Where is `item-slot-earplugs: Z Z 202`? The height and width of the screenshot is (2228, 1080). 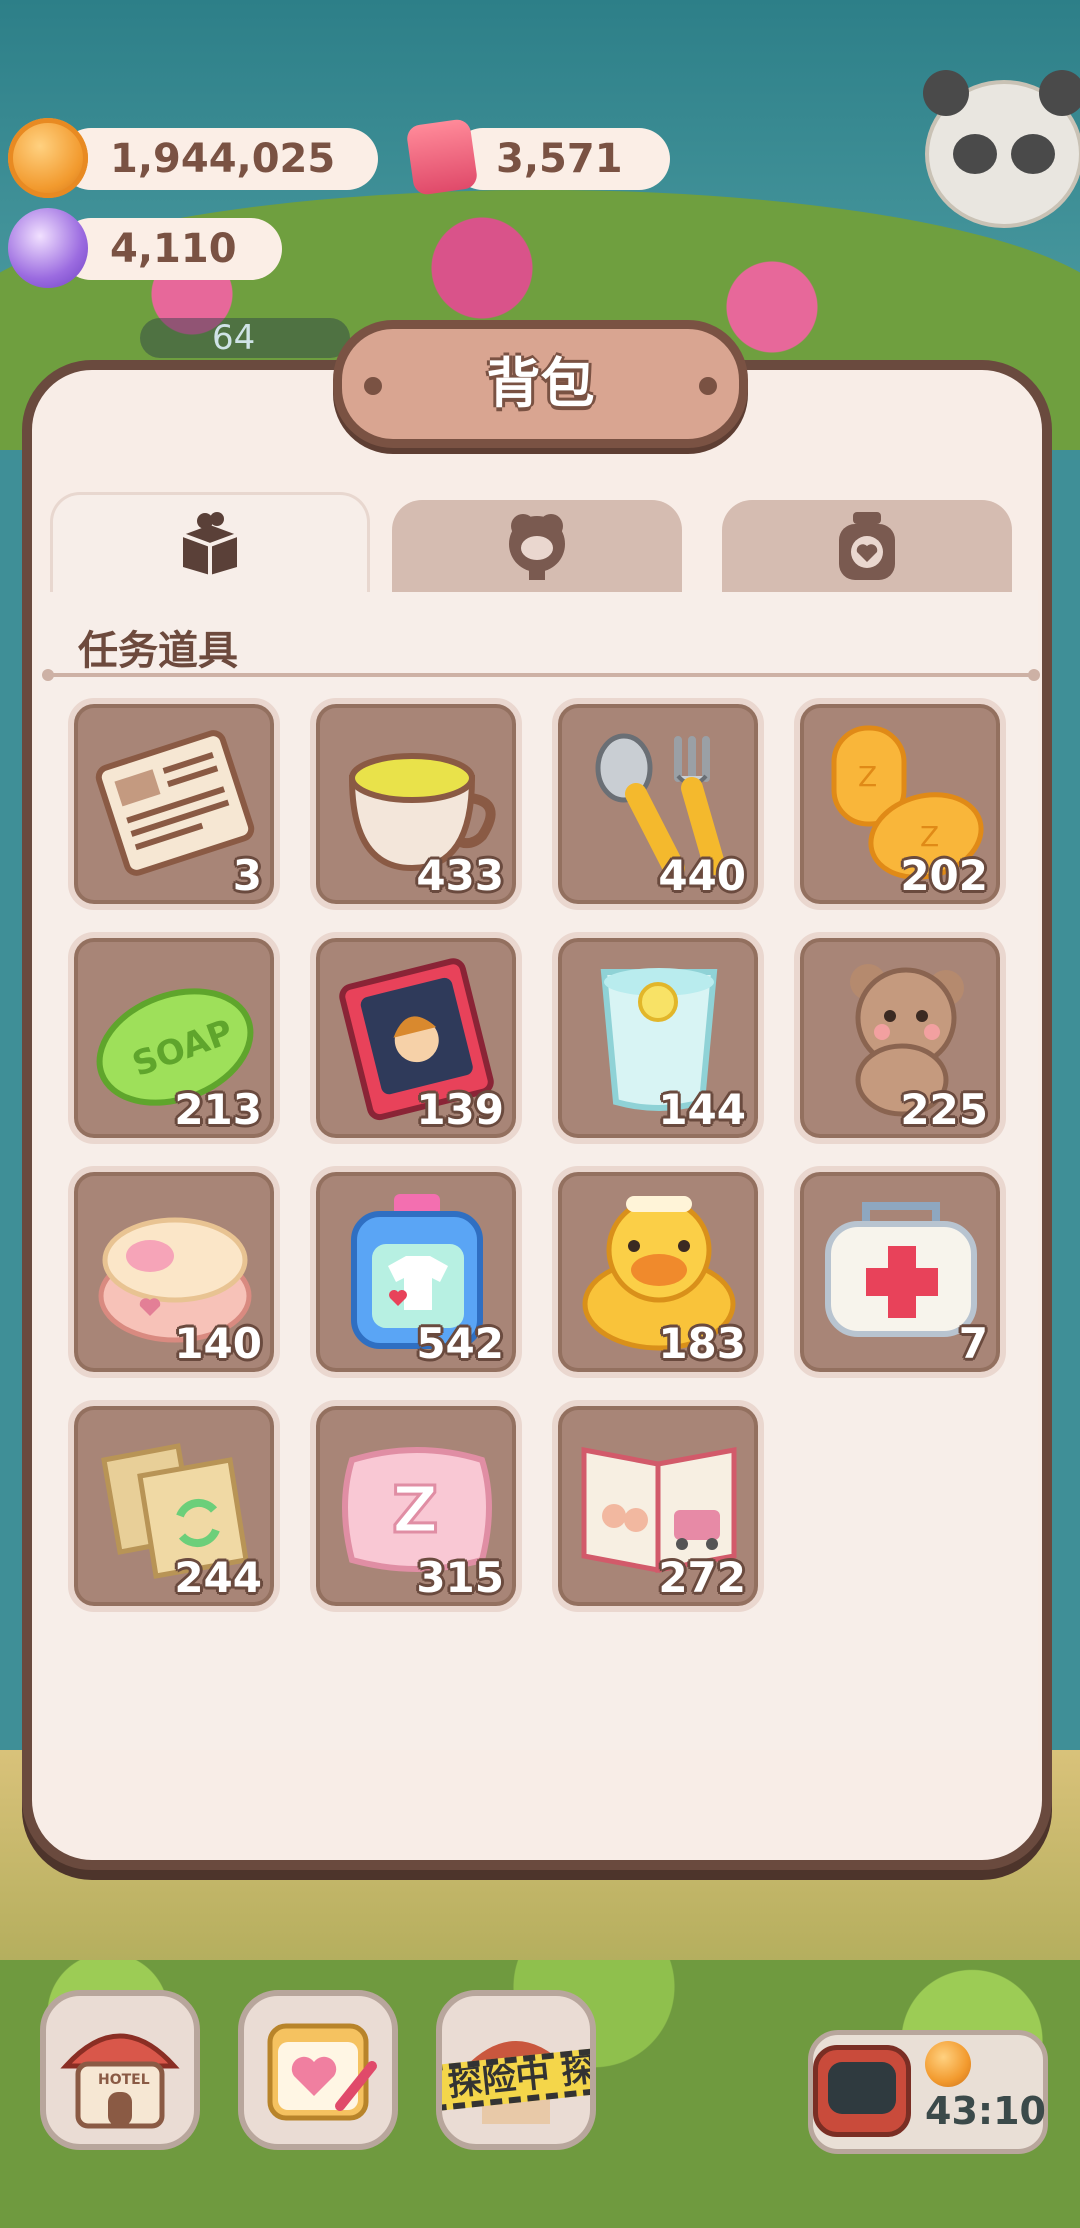
item-slot-earplugs: Z Z 202 is located at coordinates (900, 804).